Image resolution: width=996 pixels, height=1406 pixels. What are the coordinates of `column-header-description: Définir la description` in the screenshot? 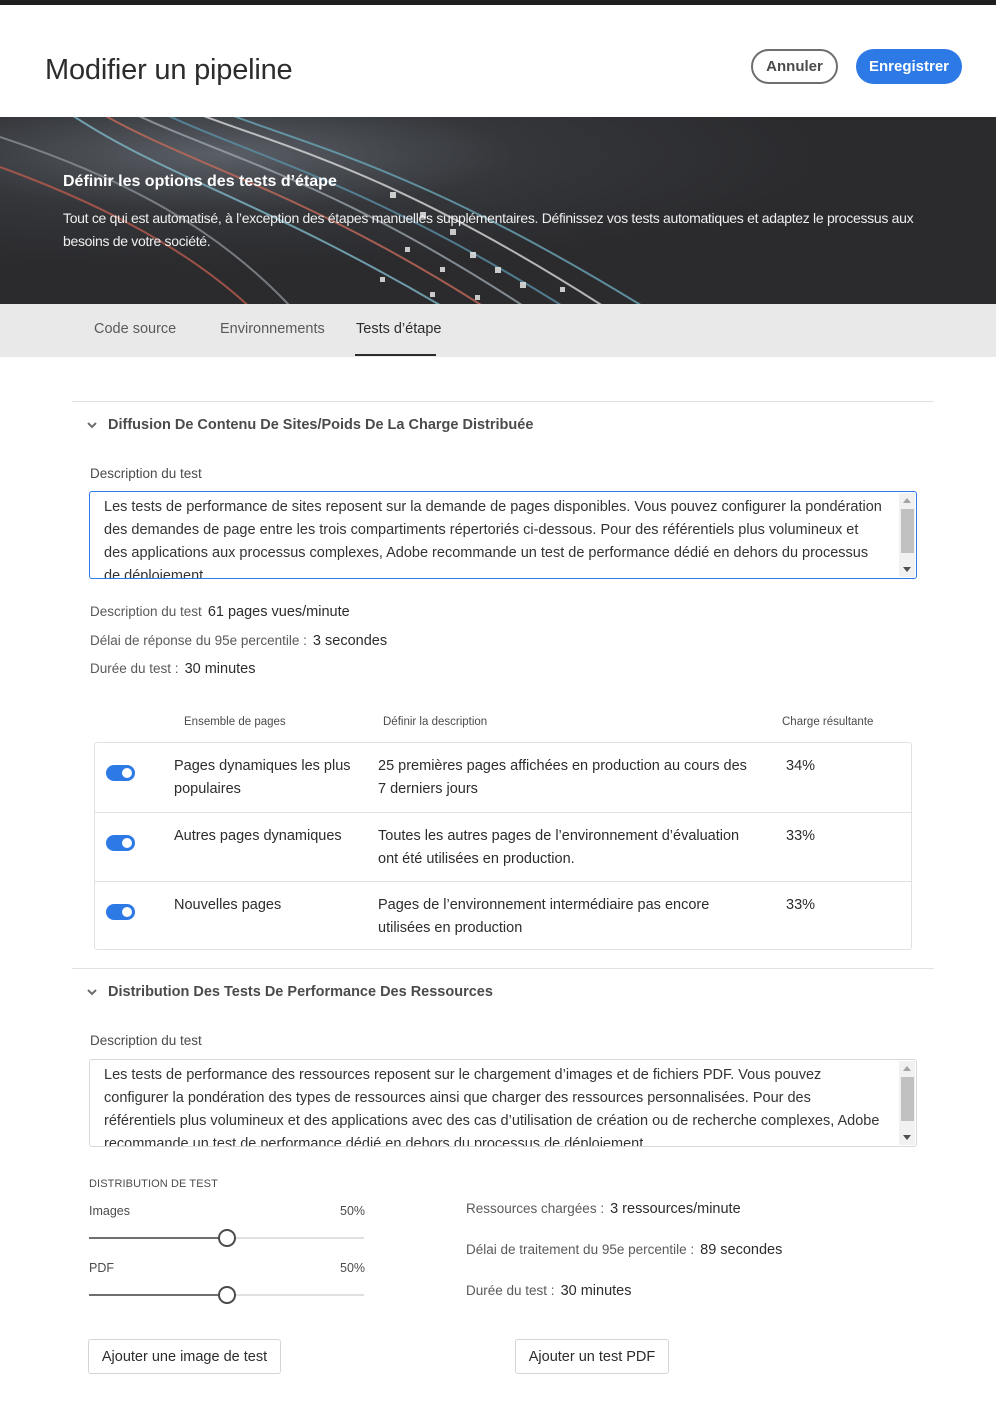 It's located at (435, 722).